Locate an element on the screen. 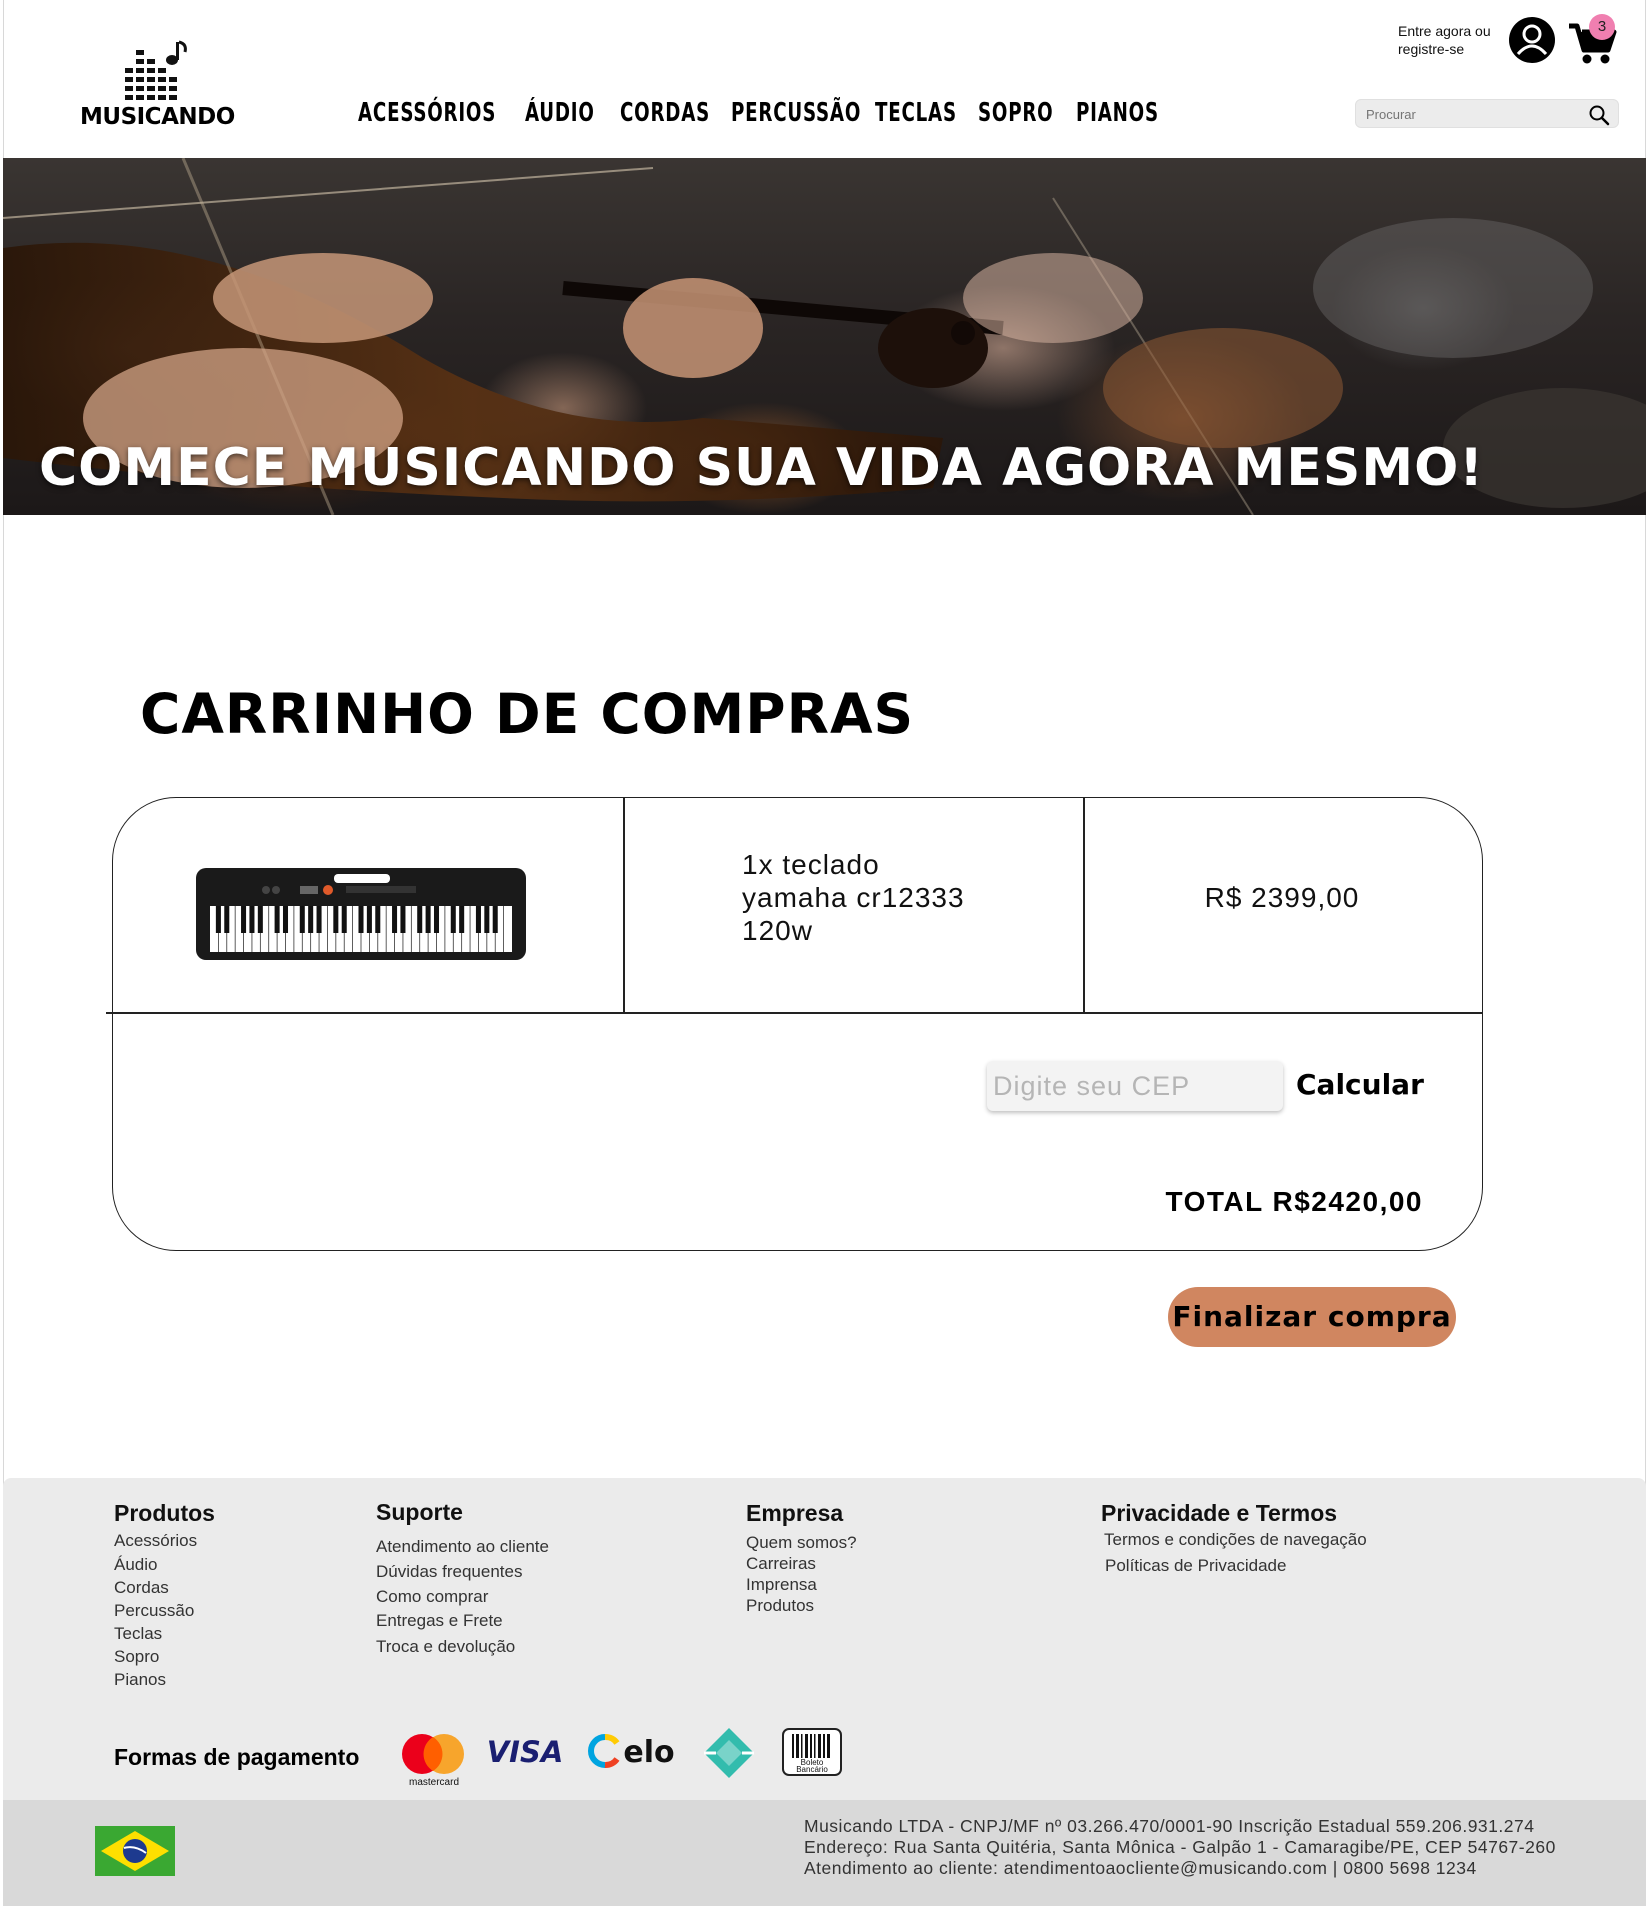 The height and width of the screenshot is (1910, 1648). login-line-1: Entre agora ou is located at coordinates (1444, 31).